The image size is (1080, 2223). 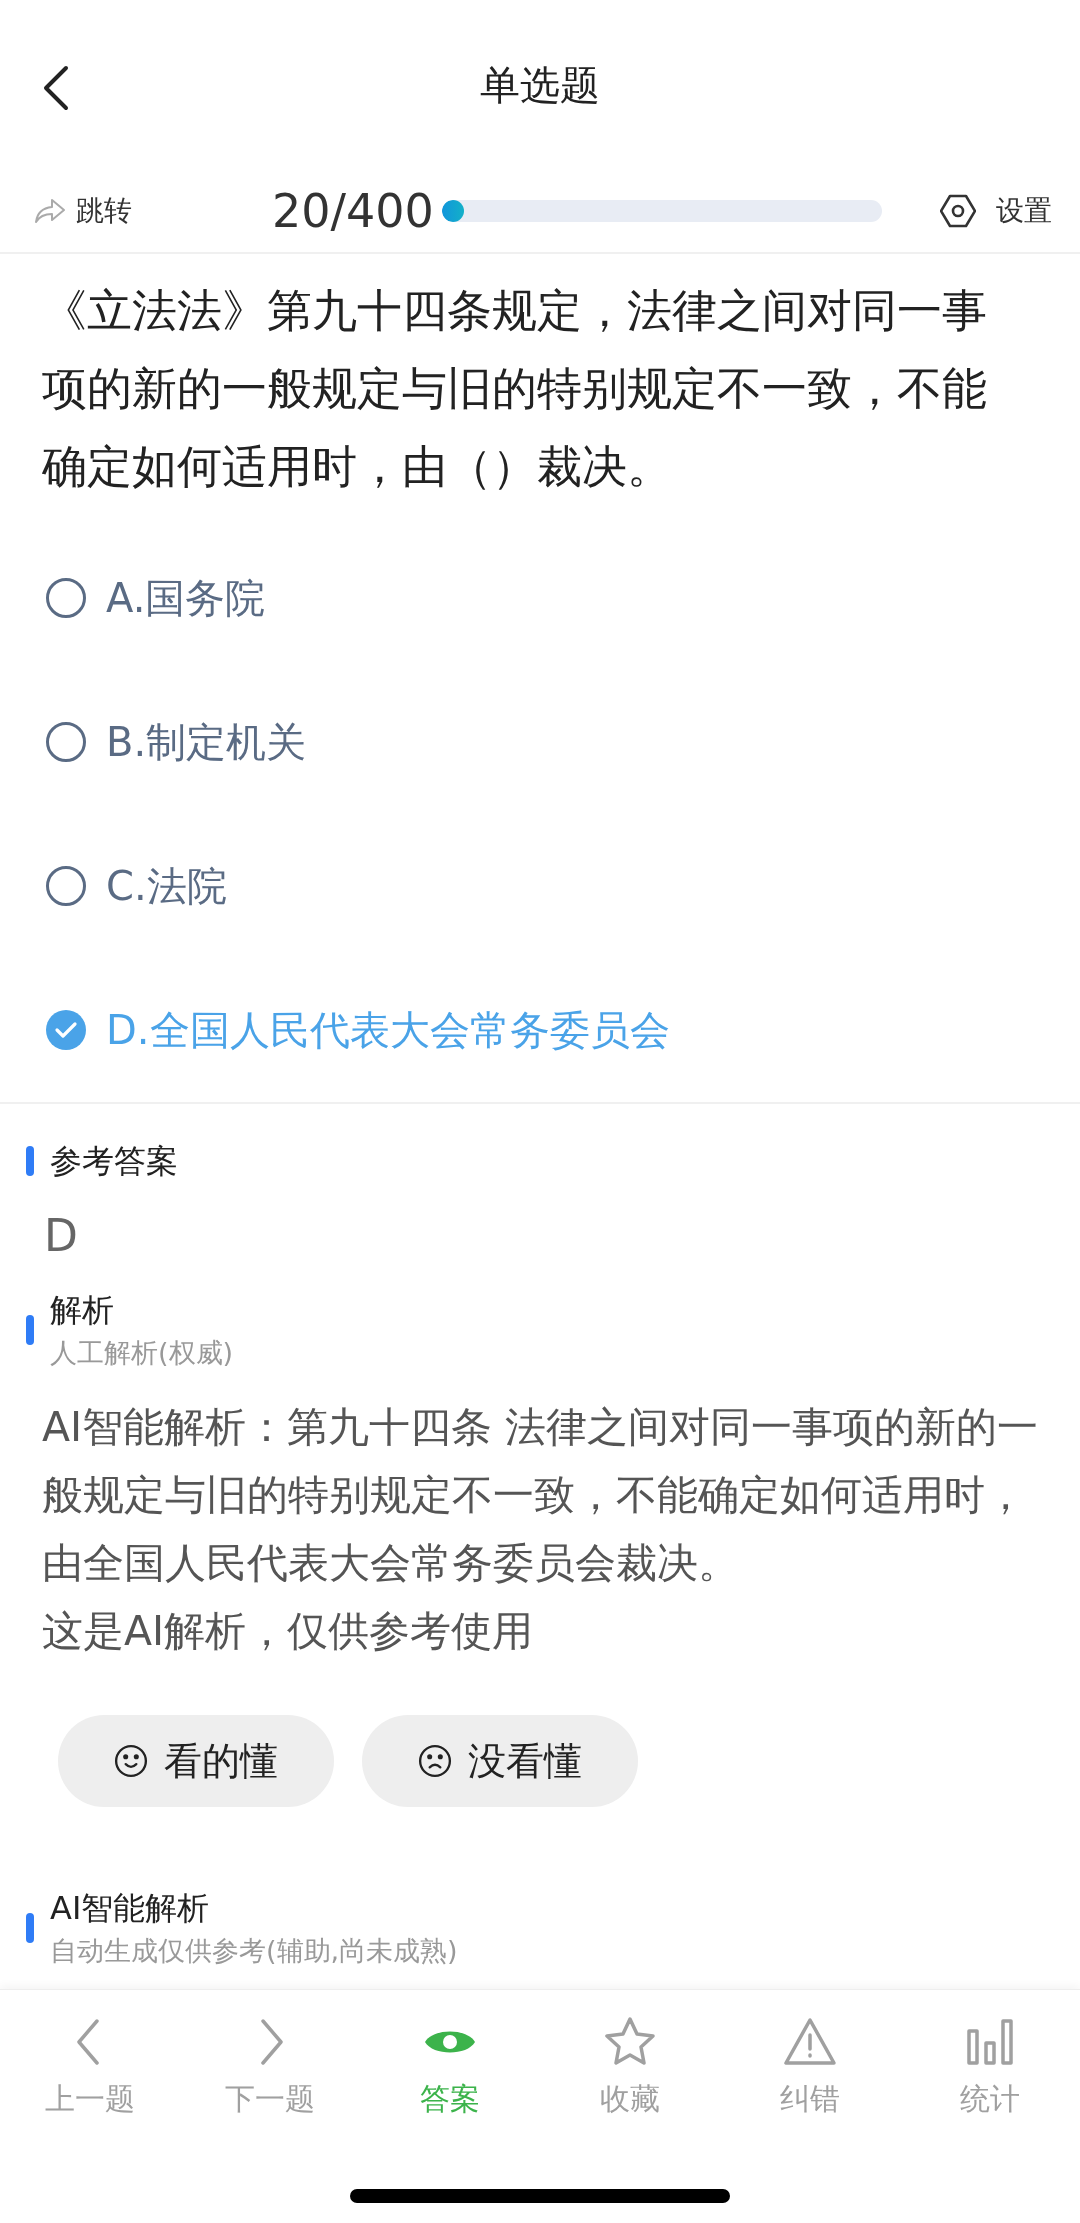 What do you see at coordinates (196, 1761) in the screenshot?
I see `feedback-button: 看的懂` at bounding box center [196, 1761].